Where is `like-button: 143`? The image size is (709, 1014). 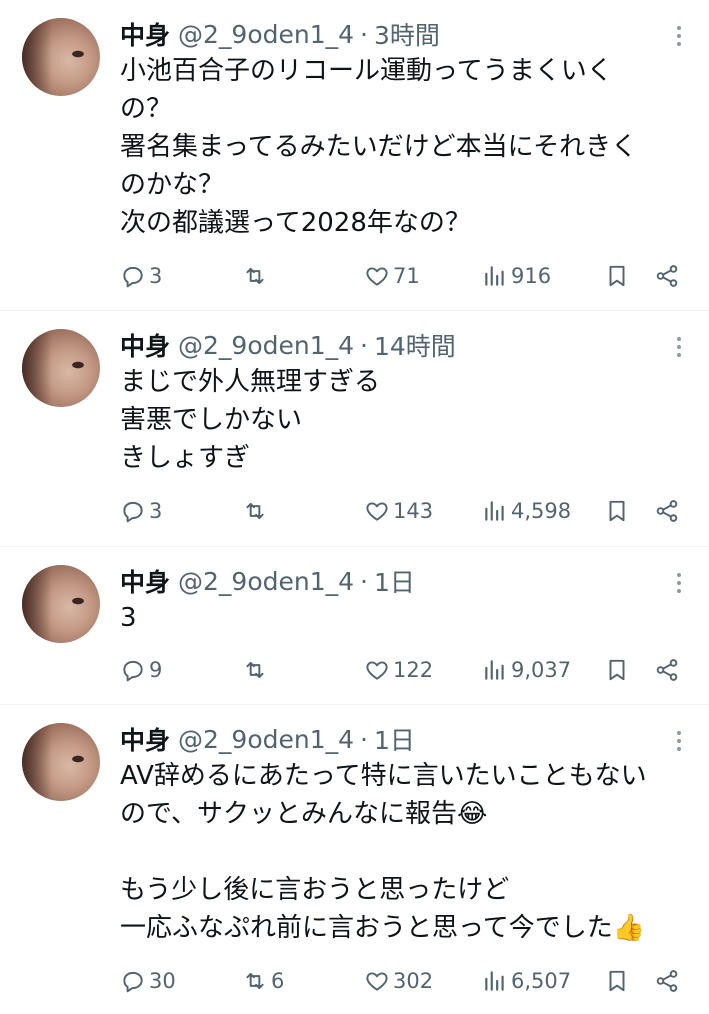 like-button: 143 is located at coordinates (398, 511).